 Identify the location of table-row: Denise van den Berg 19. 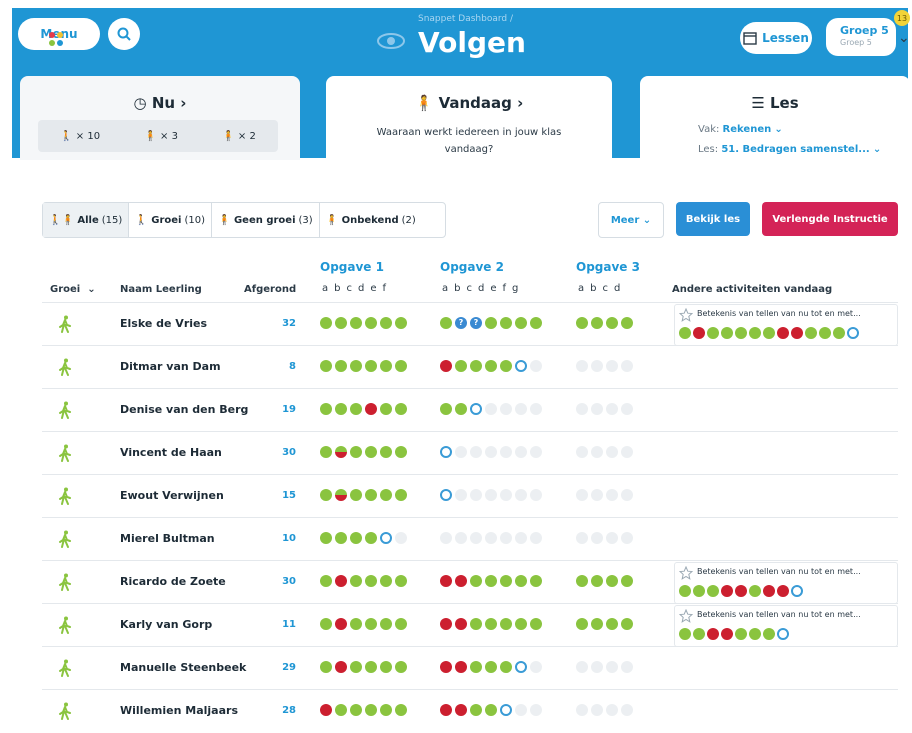
(470, 410).